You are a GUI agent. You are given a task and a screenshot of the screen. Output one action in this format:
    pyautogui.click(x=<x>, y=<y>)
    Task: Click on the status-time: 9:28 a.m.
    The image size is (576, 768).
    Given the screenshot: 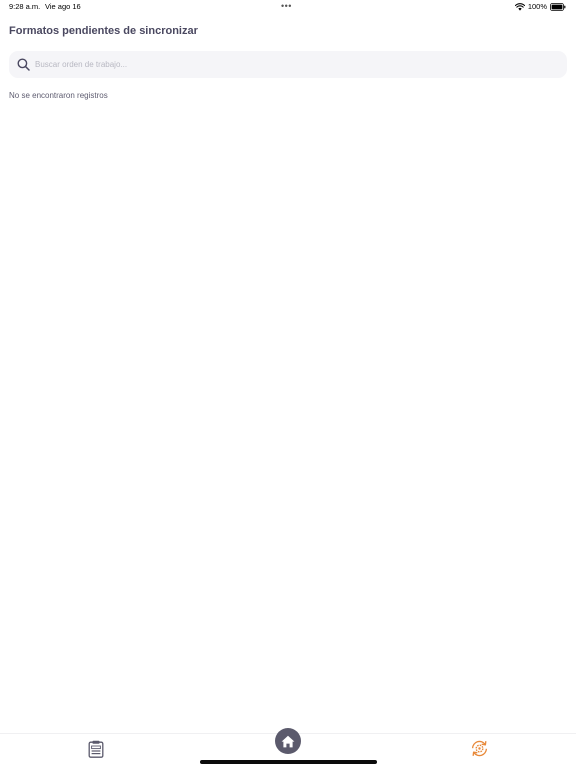 What is the action you would take?
    pyautogui.click(x=25, y=6)
    